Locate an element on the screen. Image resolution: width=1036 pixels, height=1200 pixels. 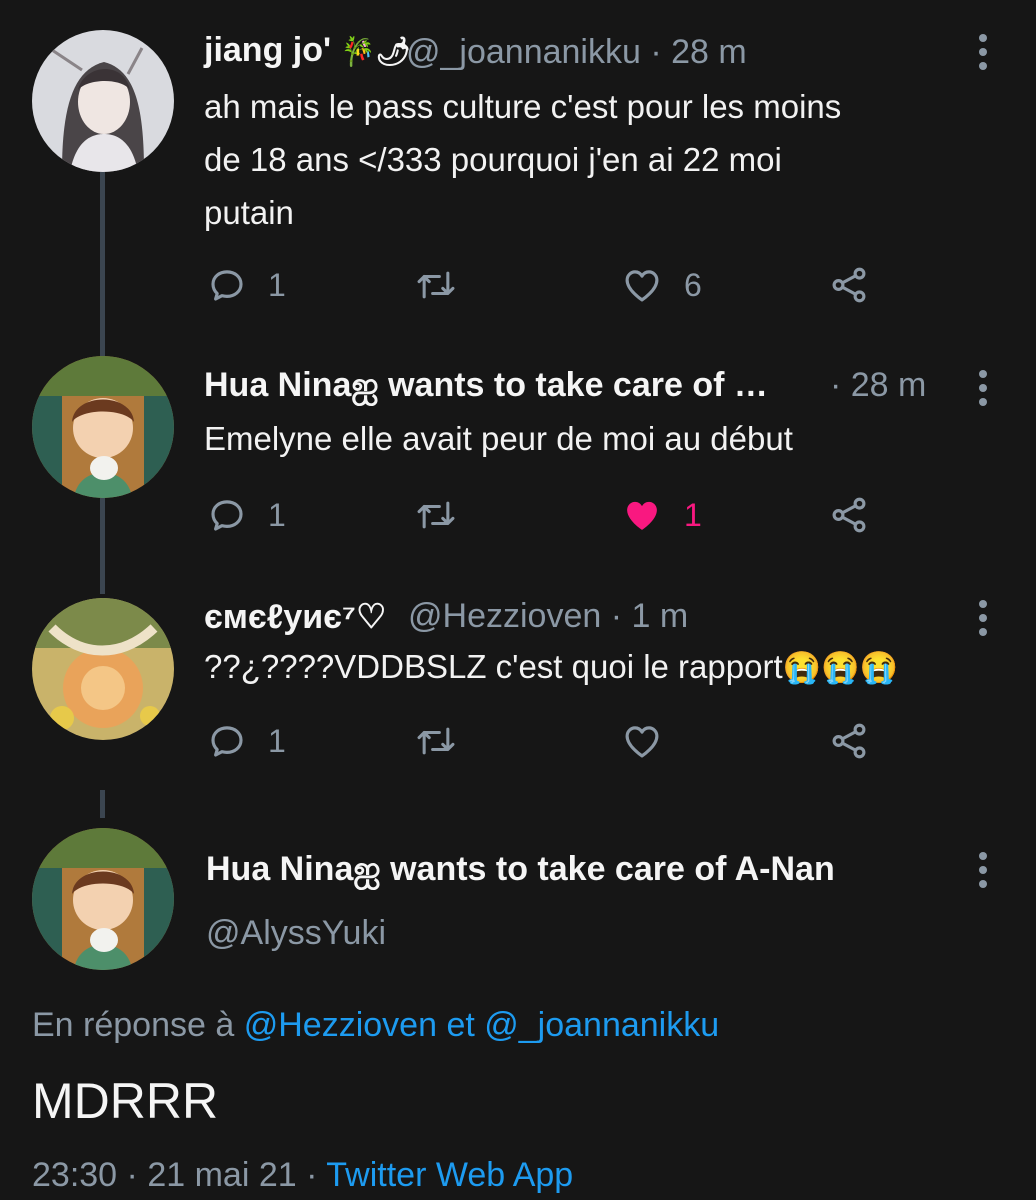
author-name: Hua Ninaஐ wants to take care of A-Nan is located at coordinates (520, 871).